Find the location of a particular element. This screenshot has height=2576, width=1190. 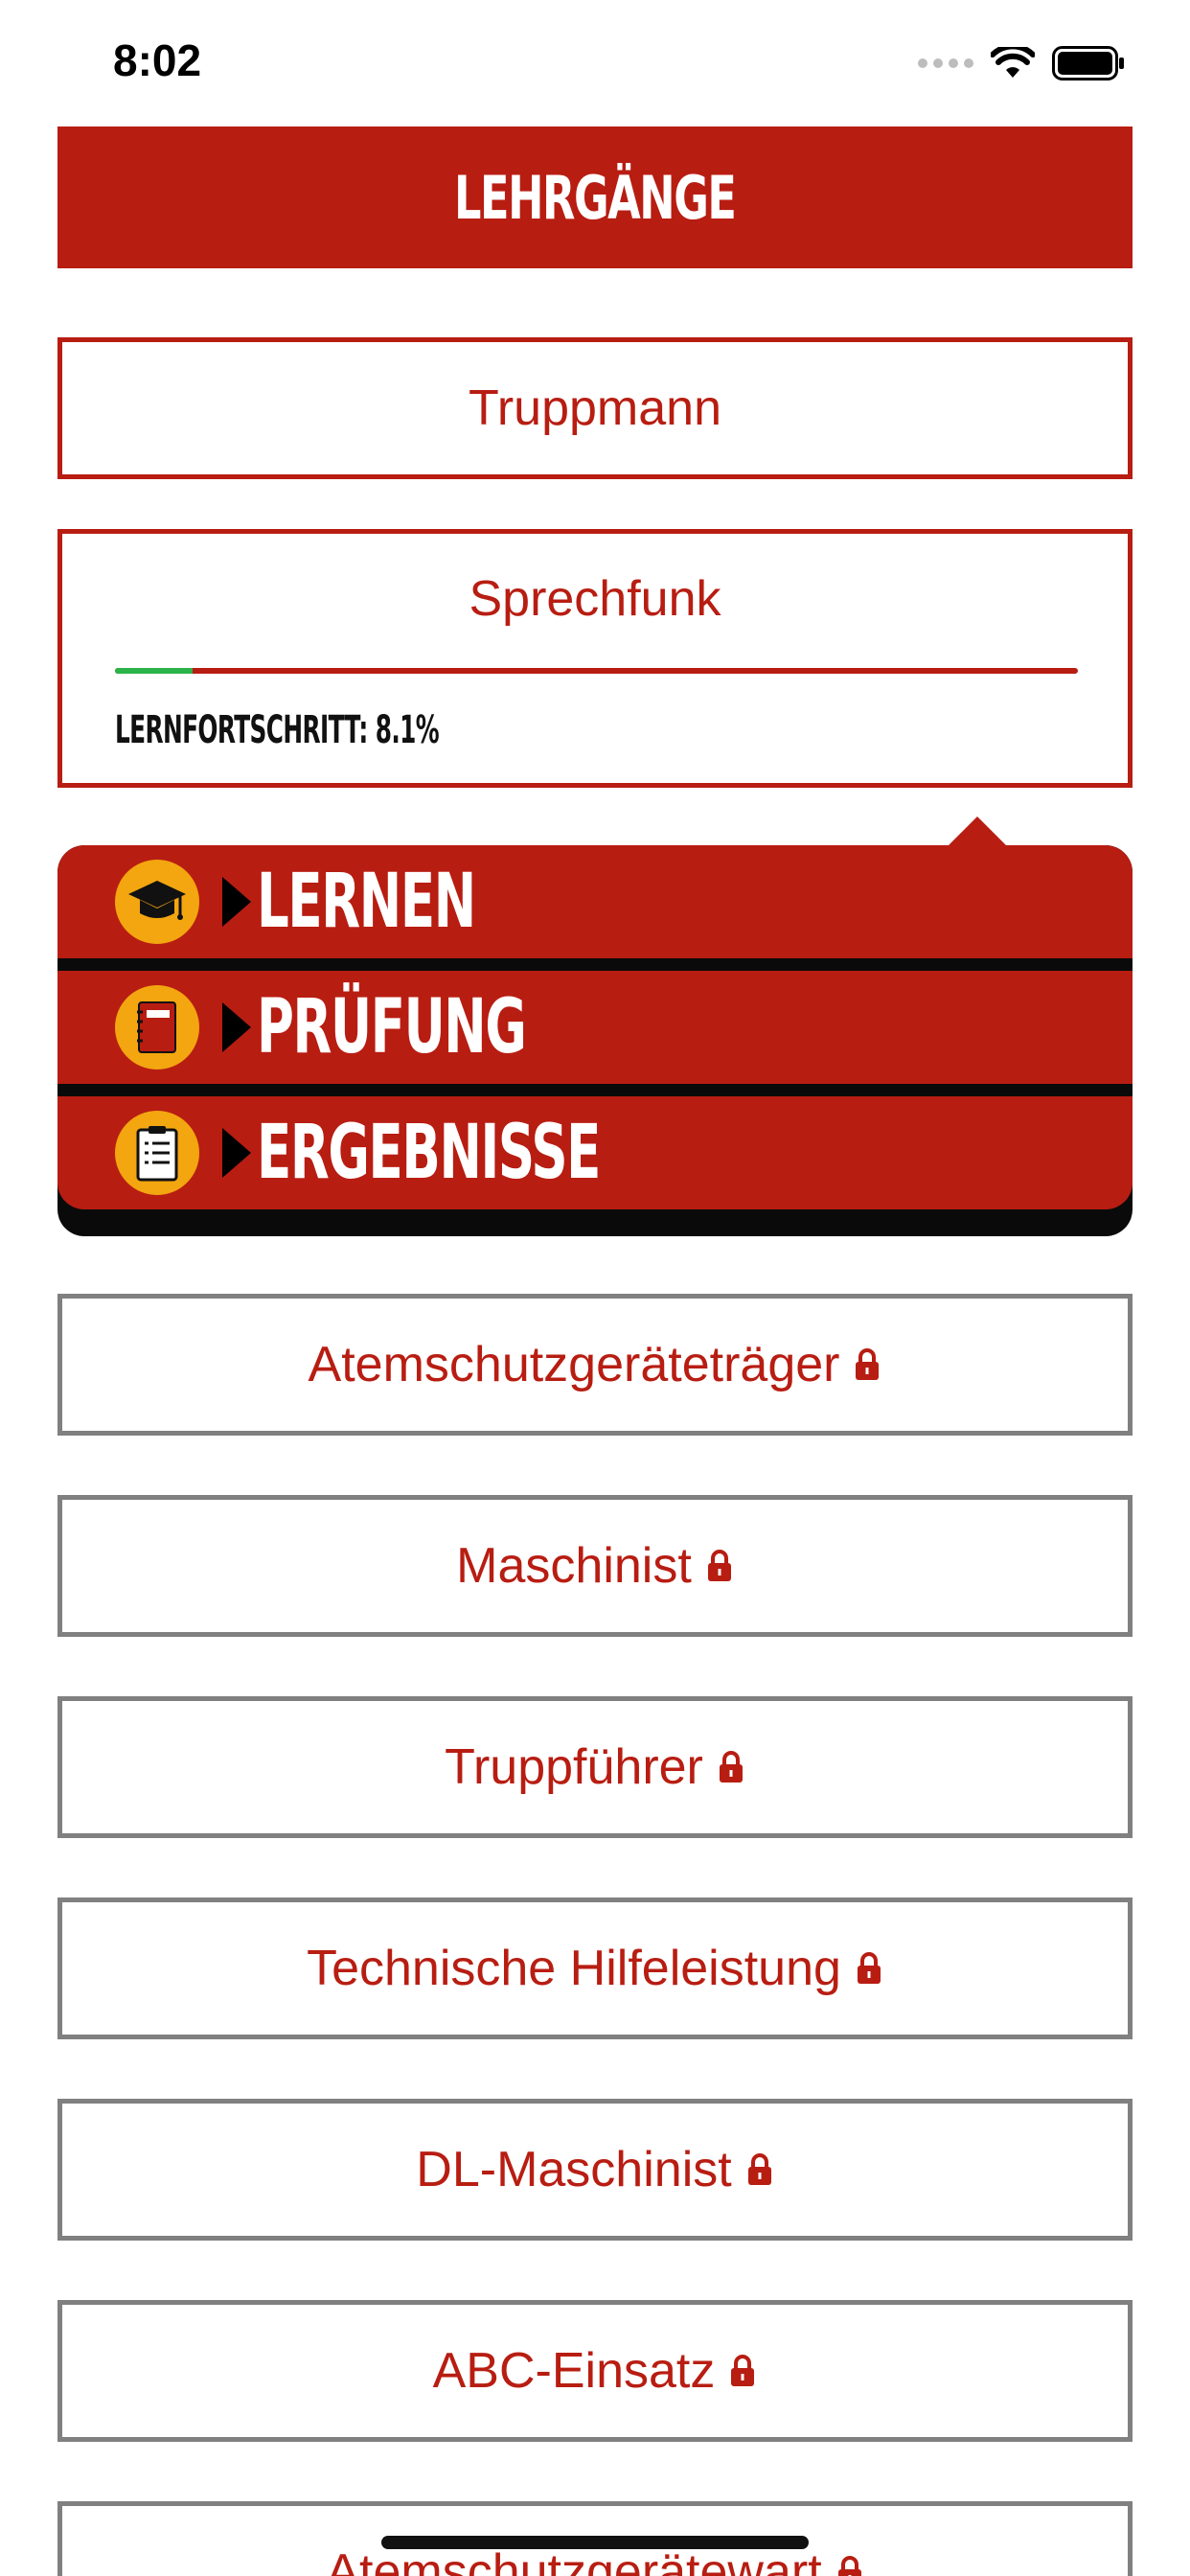

action-ergebnisse: ERGEBNISSE is located at coordinates (595, 1153).